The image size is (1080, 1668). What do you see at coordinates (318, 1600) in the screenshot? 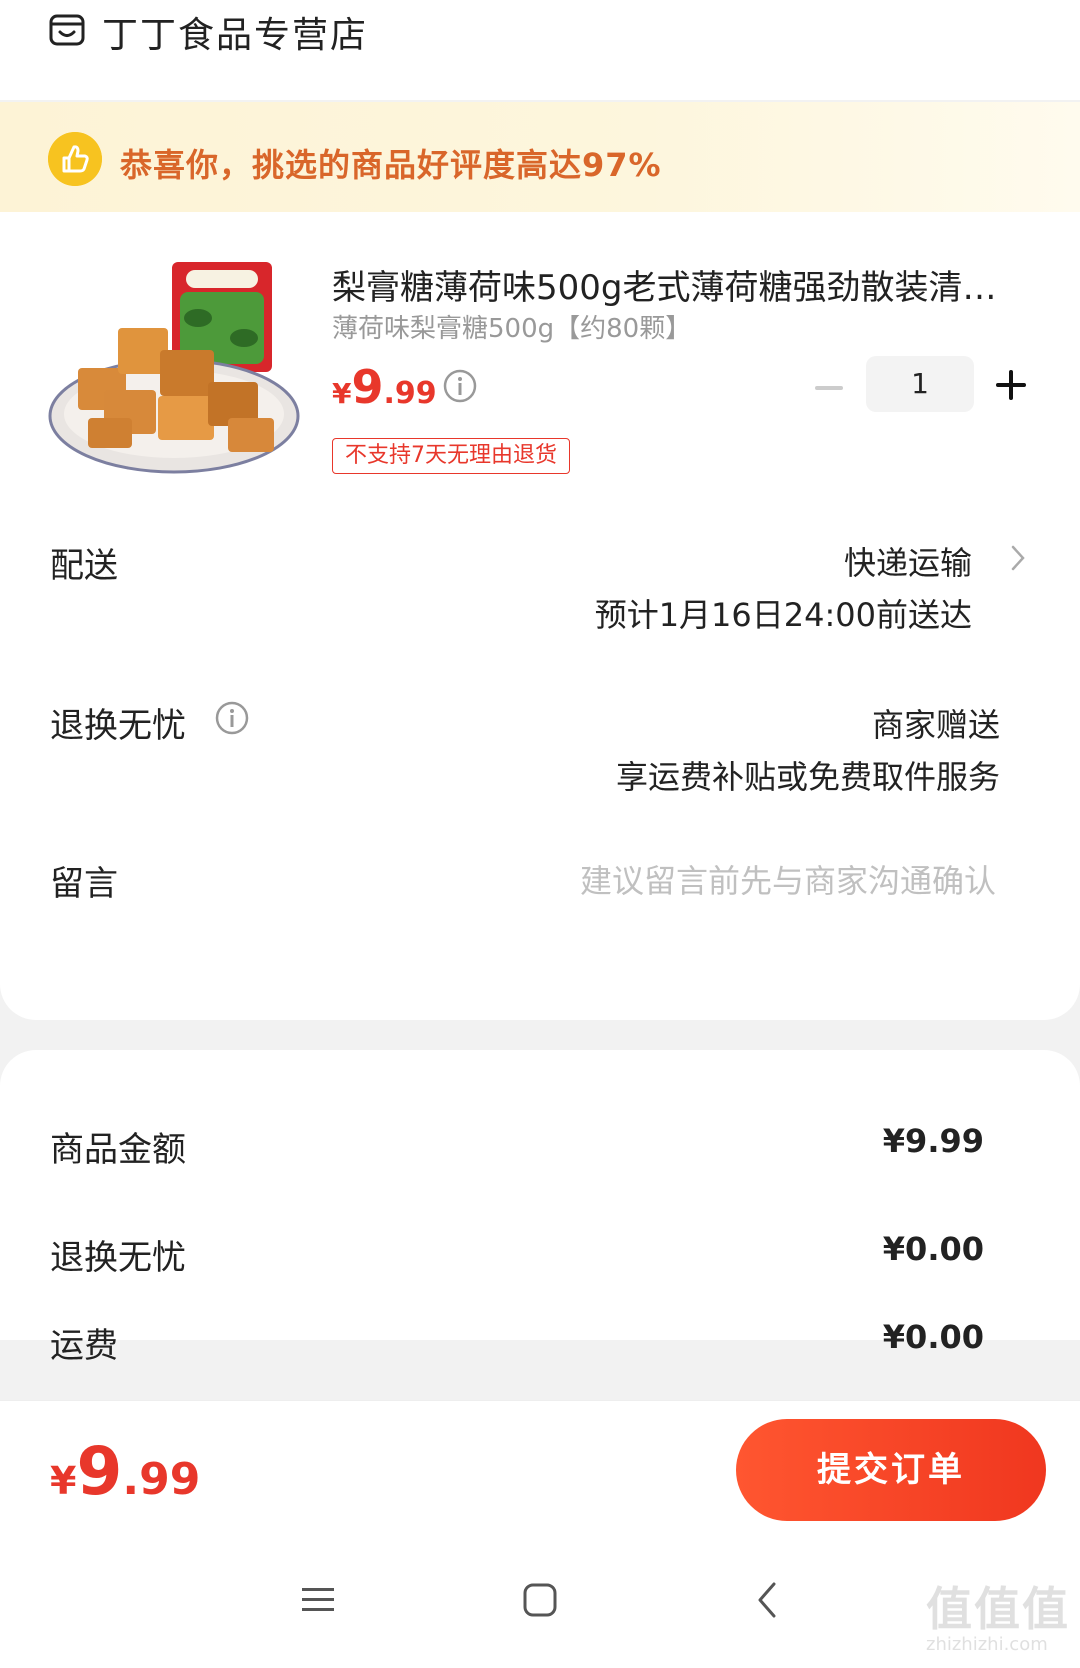
I see `menu-icon` at bounding box center [318, 1600].